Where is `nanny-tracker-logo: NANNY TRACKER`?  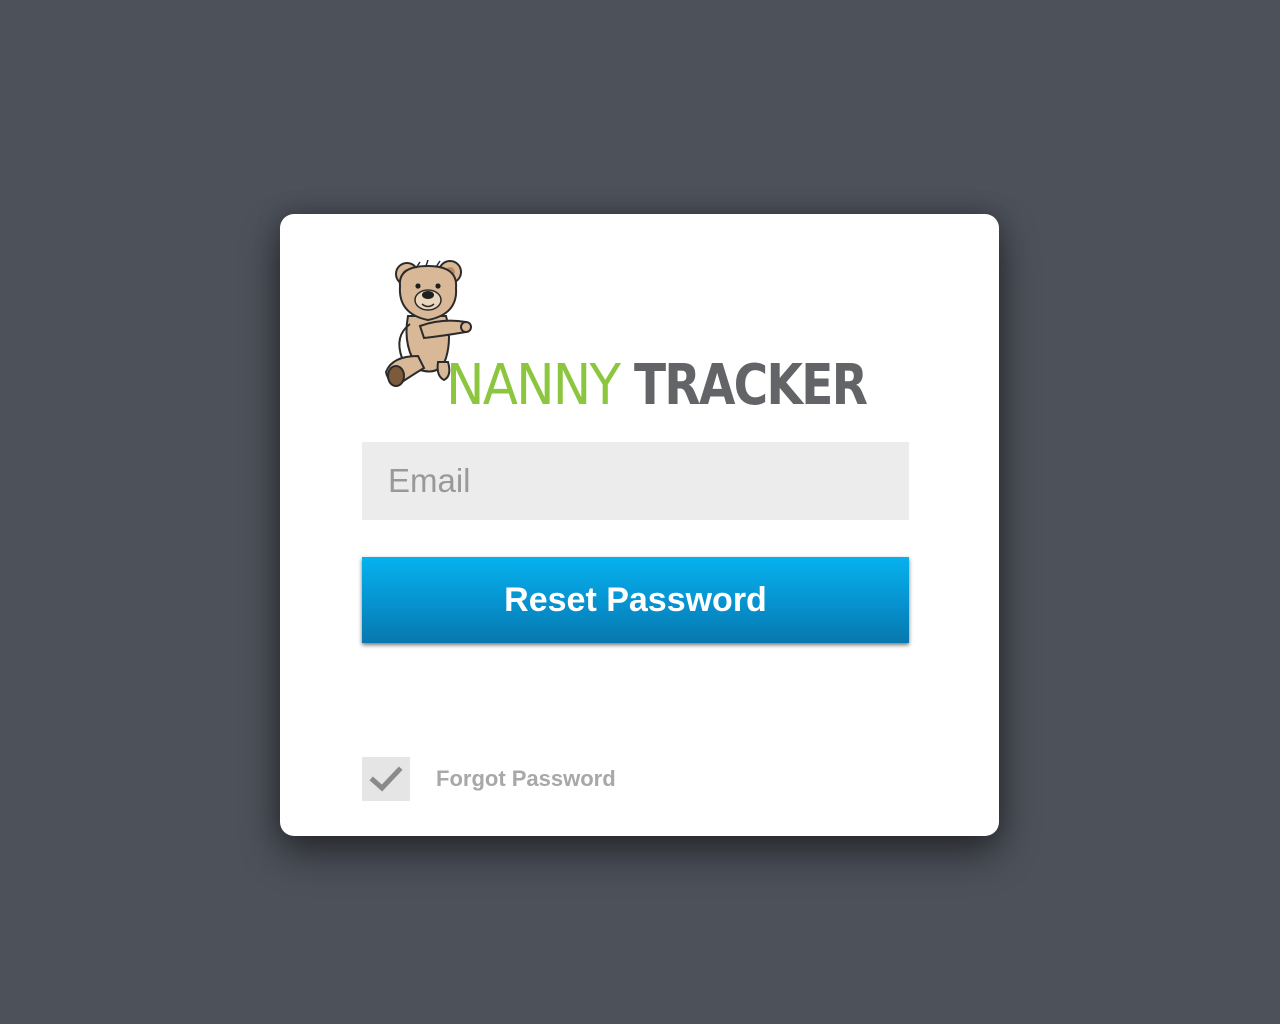 nanny-tracker-logo: NANNY TRACKER is located at coordinates (635, 336).